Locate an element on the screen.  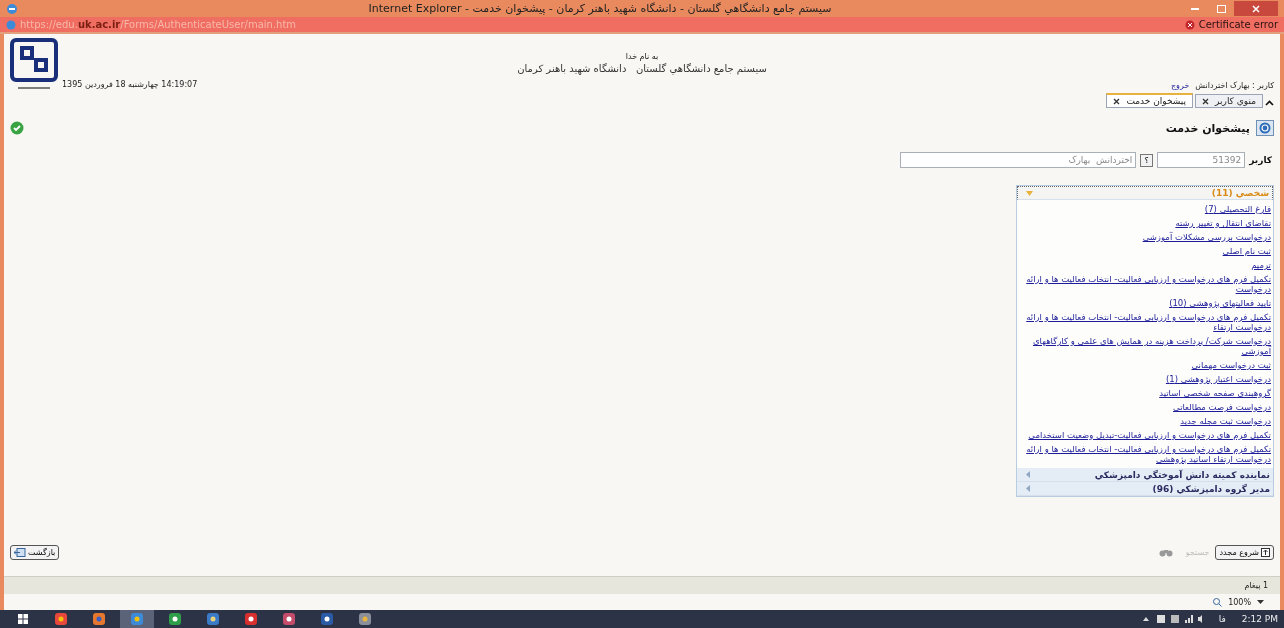
windows-icon is located at coordinates (23, 619).